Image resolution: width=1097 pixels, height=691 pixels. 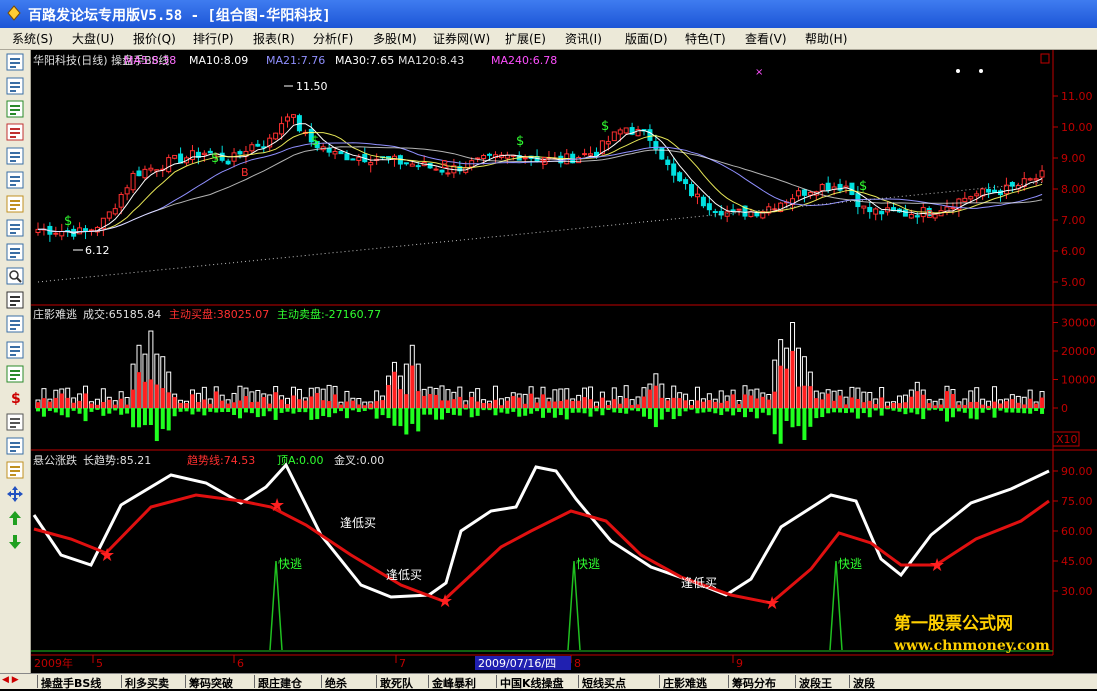 I want to click on menu-item-2: 报价(Q), so click(x=154, y=38).